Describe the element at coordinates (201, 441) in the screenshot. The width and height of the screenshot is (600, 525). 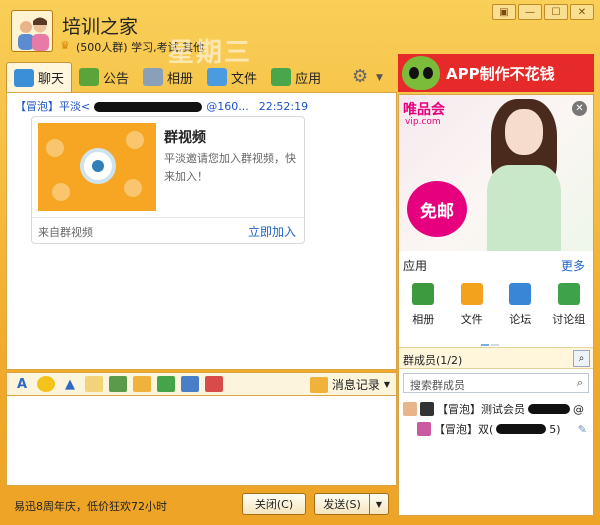
I see `message-input` at that location.